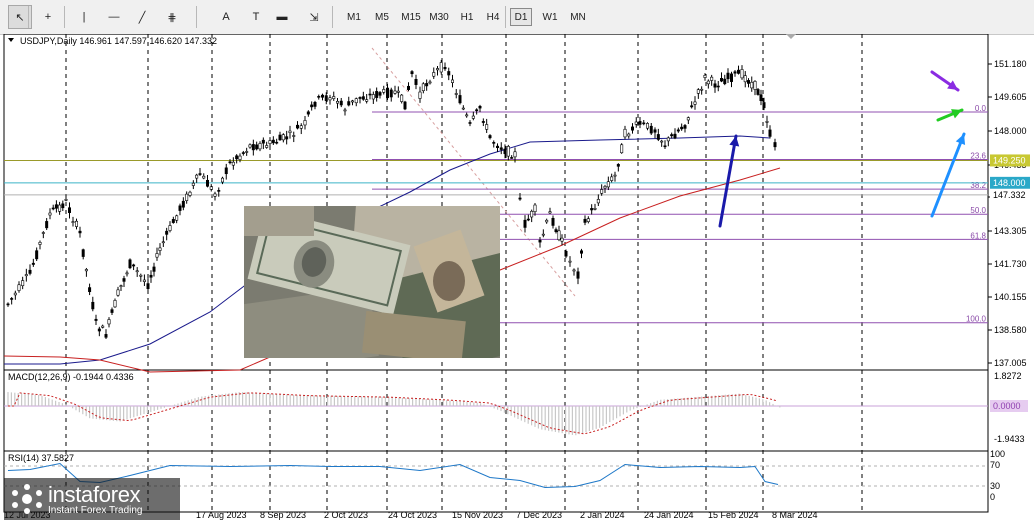 This screenshot has height=522, width=1034. Describe the element at coordinates (142, 17) in the screenshot. I see `trendline-icon: ╱` at that location.